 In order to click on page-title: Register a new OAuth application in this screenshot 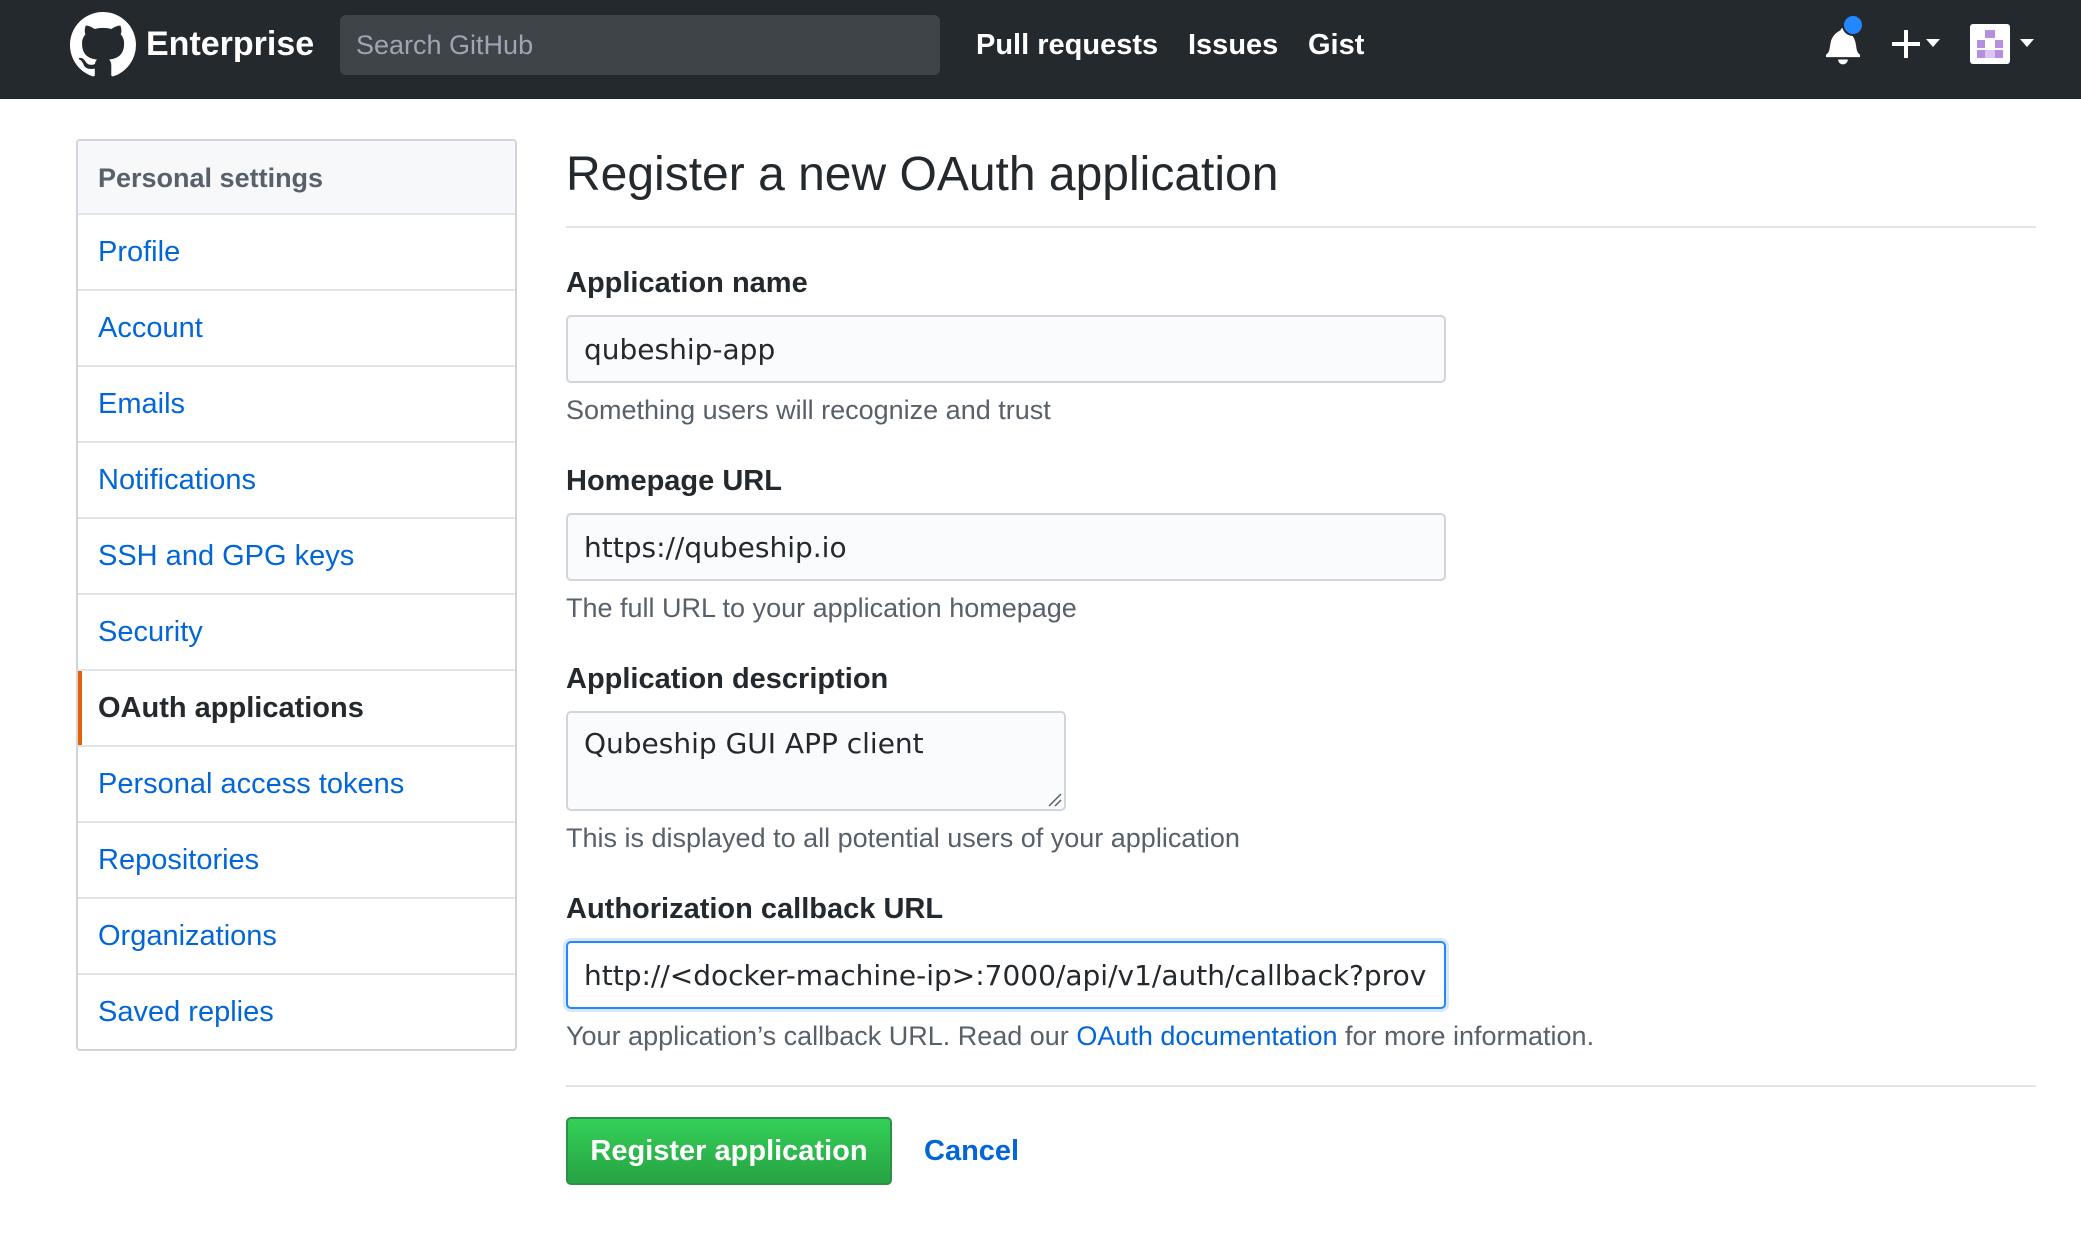, I will do `click(922, 174)`.